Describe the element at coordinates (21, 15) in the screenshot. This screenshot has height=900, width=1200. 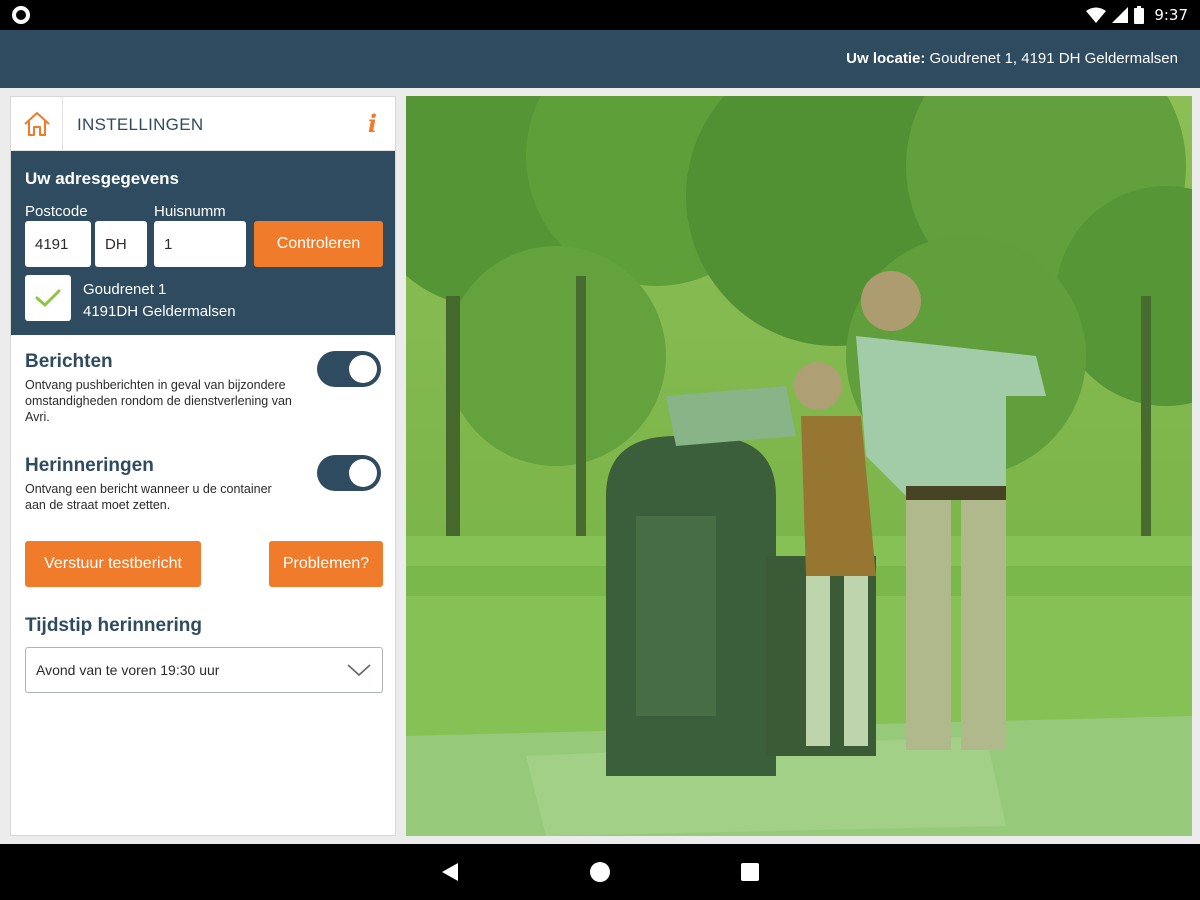
I see `notification-icon` at that location.